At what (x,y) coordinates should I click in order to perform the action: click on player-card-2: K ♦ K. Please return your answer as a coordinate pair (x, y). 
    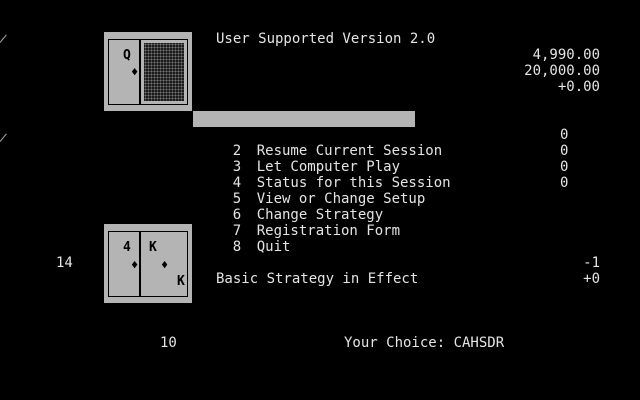
    Looking at the image, I should click on (164, 264).